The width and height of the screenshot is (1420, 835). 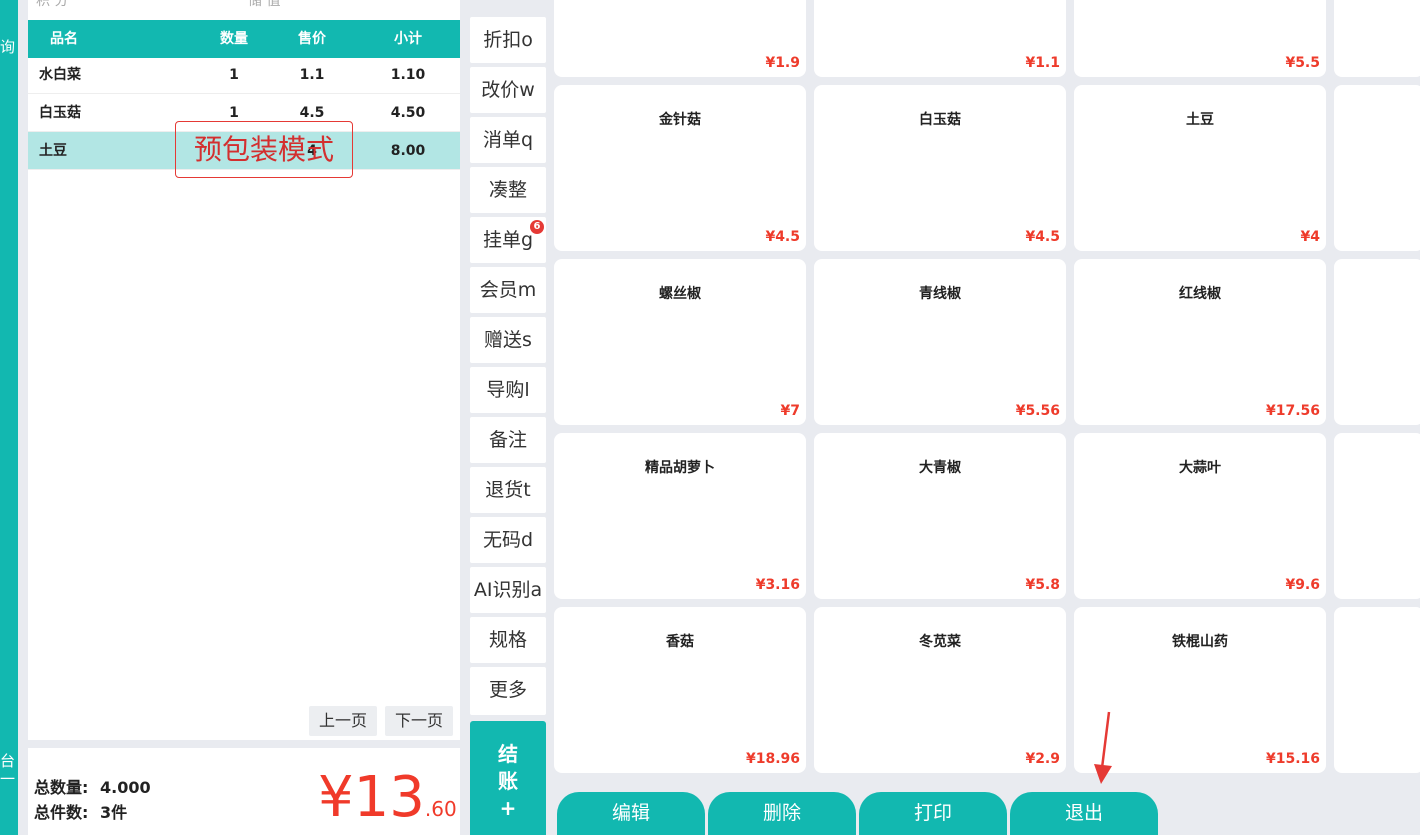 I want to click on product-name: 土豆, so click(x=1200, y=120).